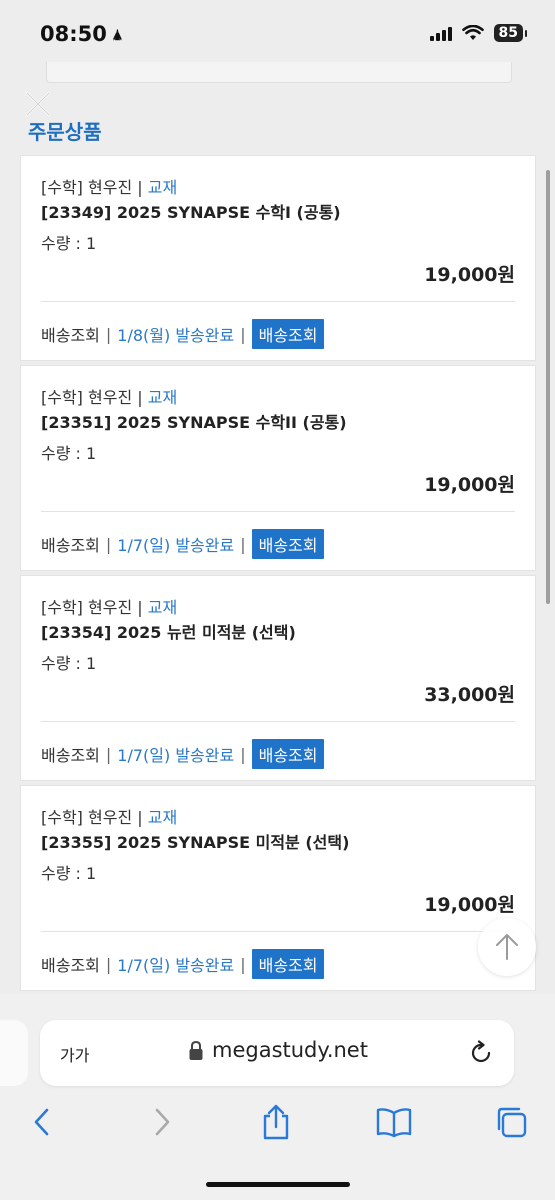  What do you see at coordinates (548, 387) in the screenshot?
I see `scrollbar` at bounding box center [548, 387].